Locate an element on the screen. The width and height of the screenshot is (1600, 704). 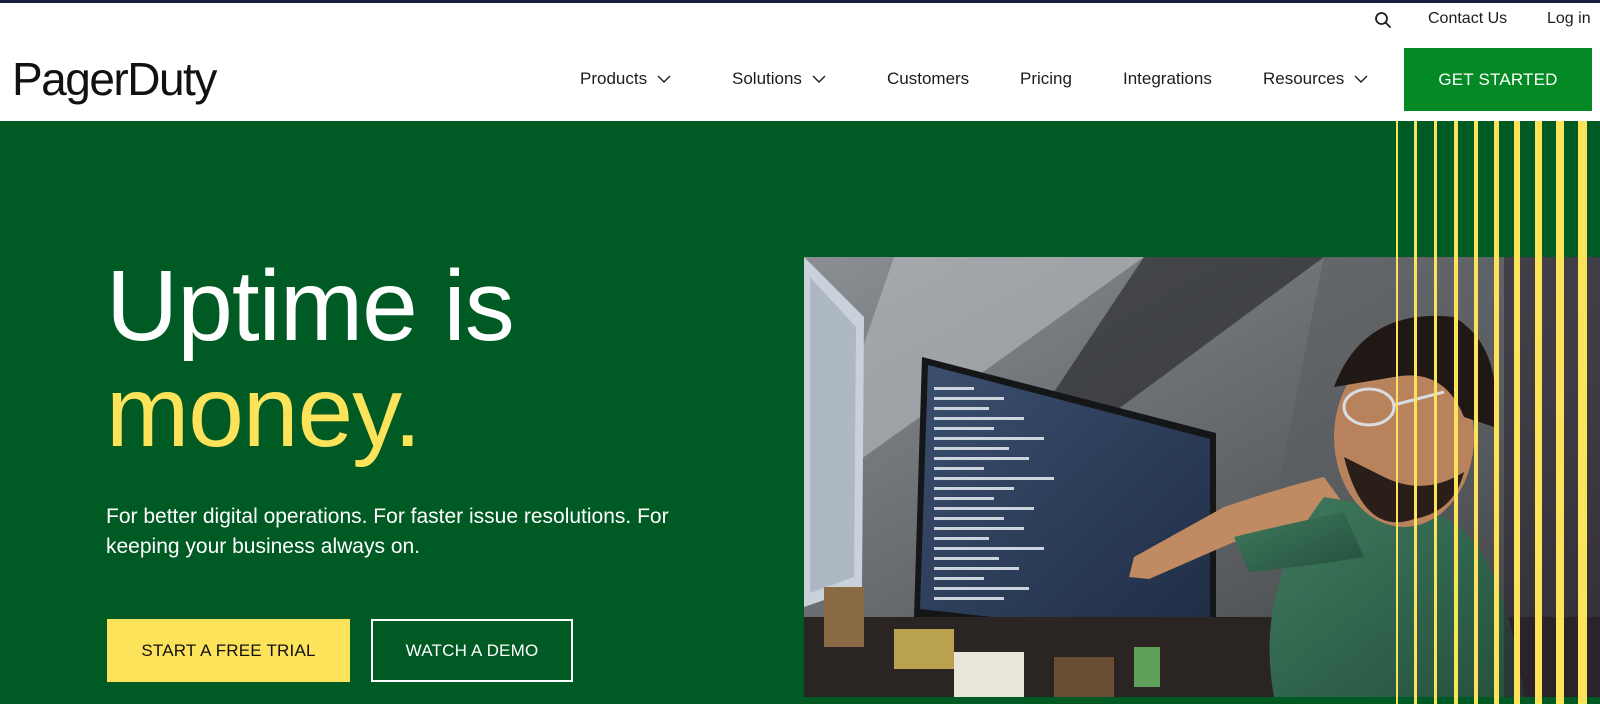
contact-us-link: Contact Us is located at coordinates (1467, 19).